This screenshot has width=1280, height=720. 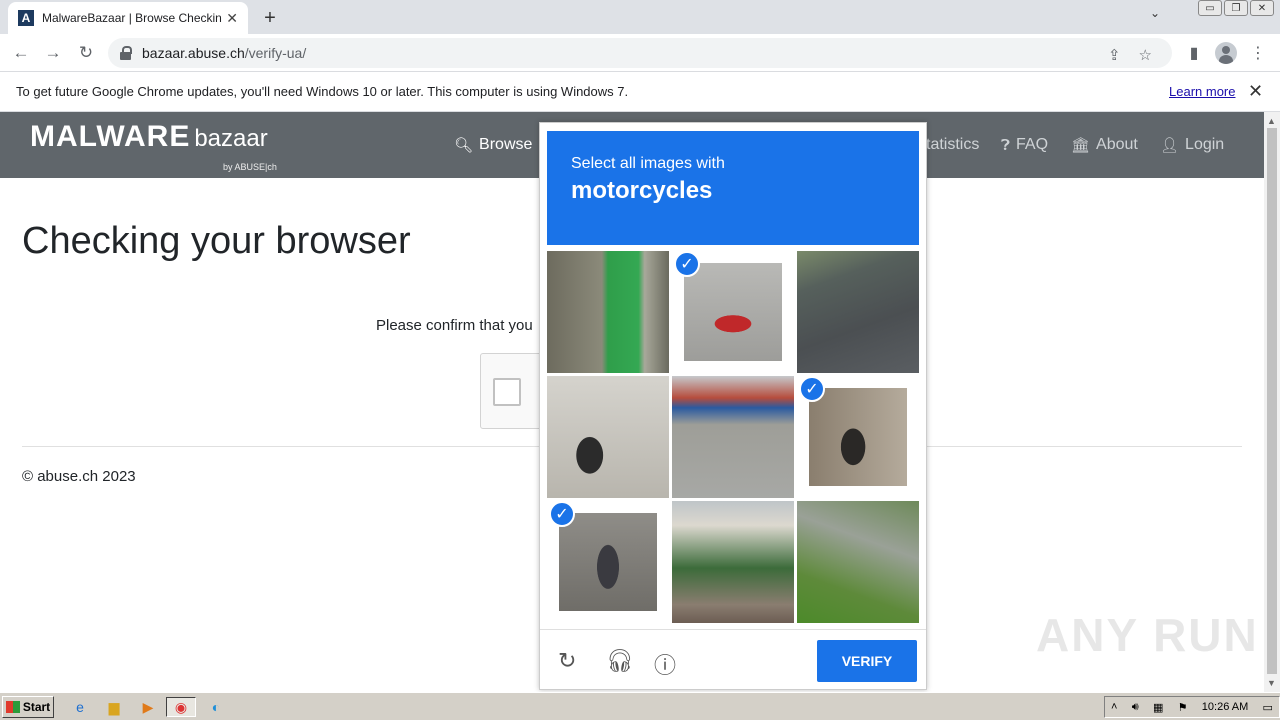 I want to click on close-window-button: ✕, so click(x=1262, y=8).